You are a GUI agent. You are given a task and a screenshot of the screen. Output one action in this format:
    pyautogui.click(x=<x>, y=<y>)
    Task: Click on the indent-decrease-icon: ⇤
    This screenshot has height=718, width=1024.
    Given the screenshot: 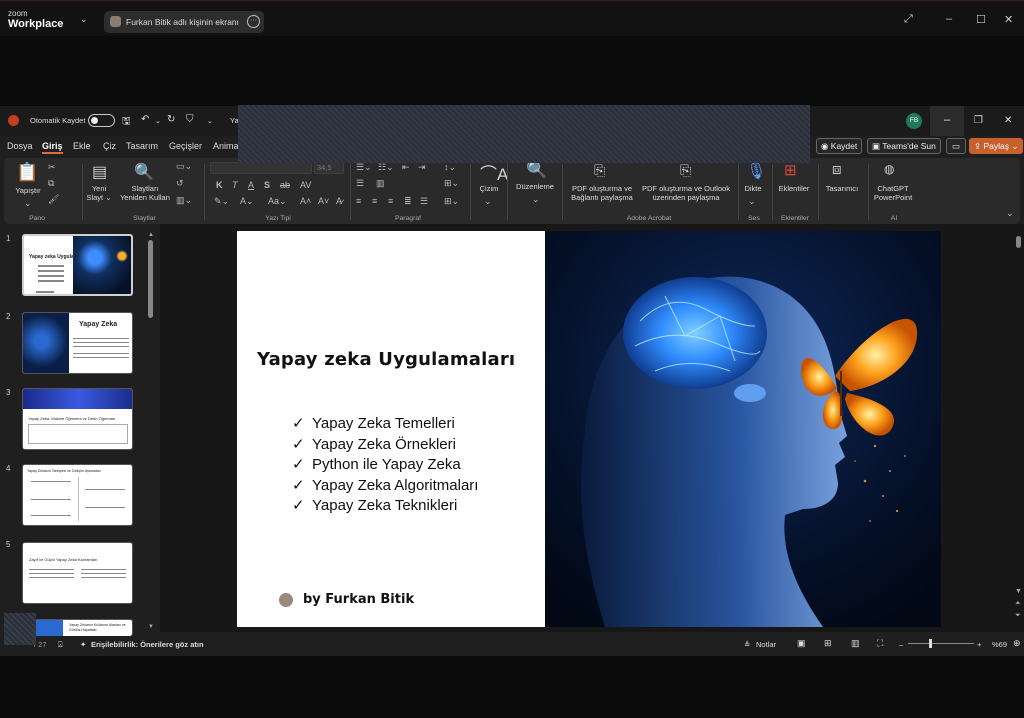 What is the action you would take?
    pyautogui.click(x=406, y=167)
    